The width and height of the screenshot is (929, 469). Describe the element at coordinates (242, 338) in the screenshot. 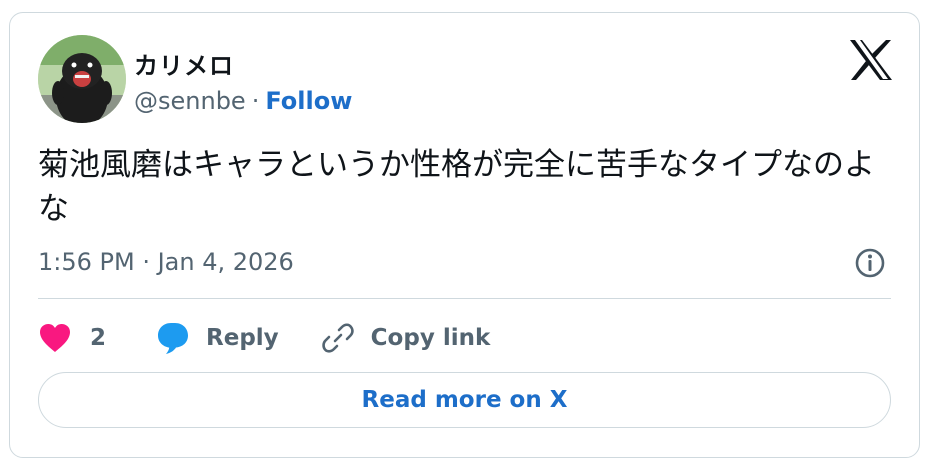

I see `reply-label: Reply` at that location.